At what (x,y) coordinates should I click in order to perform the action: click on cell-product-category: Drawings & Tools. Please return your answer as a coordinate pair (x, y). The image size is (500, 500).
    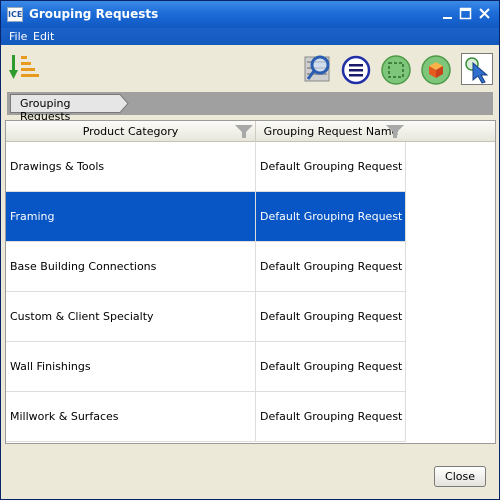
    Looking at the image, I should click on (131, 167).